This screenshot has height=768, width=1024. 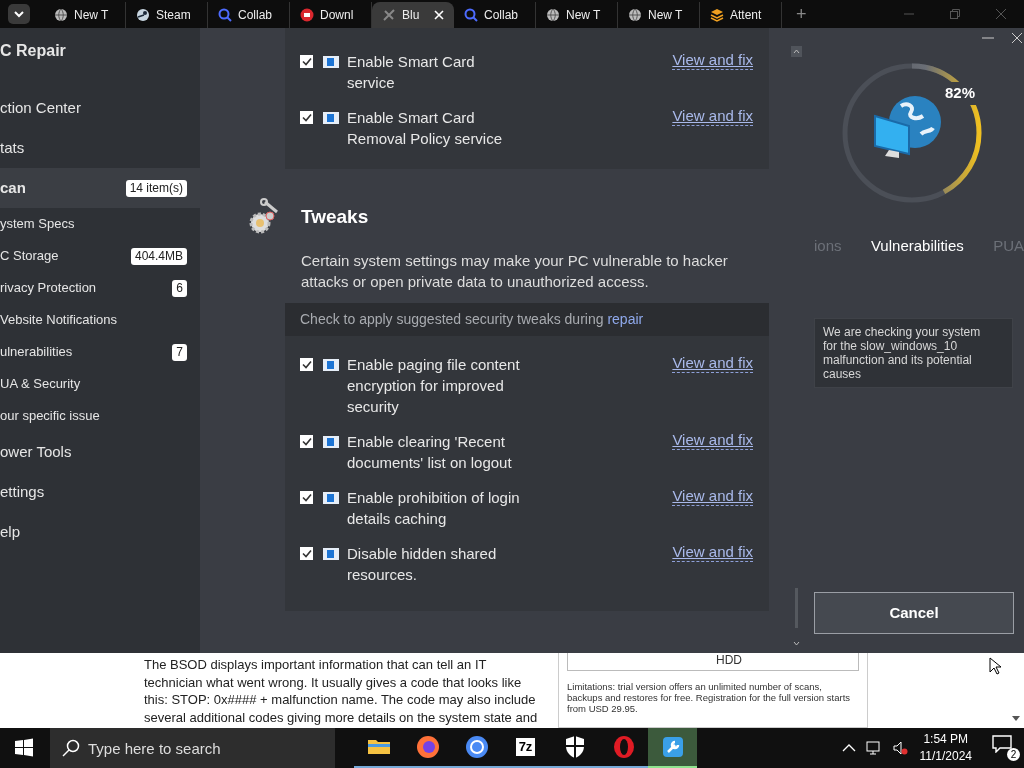 What do you see at coordinates (158, 256) in the screenshot?
I see `count-badge: 404.4MB` at bounding box center [158, 256].